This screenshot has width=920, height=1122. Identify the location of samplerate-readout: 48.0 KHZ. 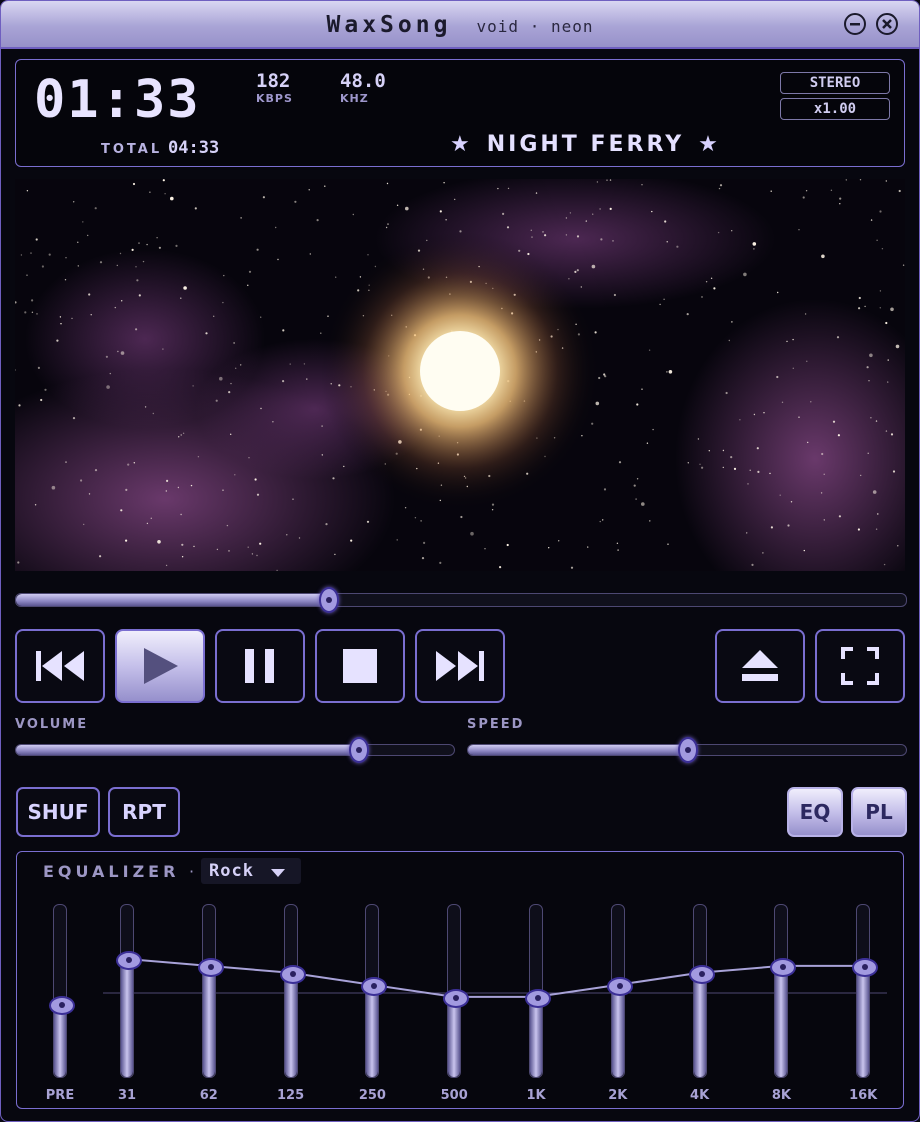
(363, 87).